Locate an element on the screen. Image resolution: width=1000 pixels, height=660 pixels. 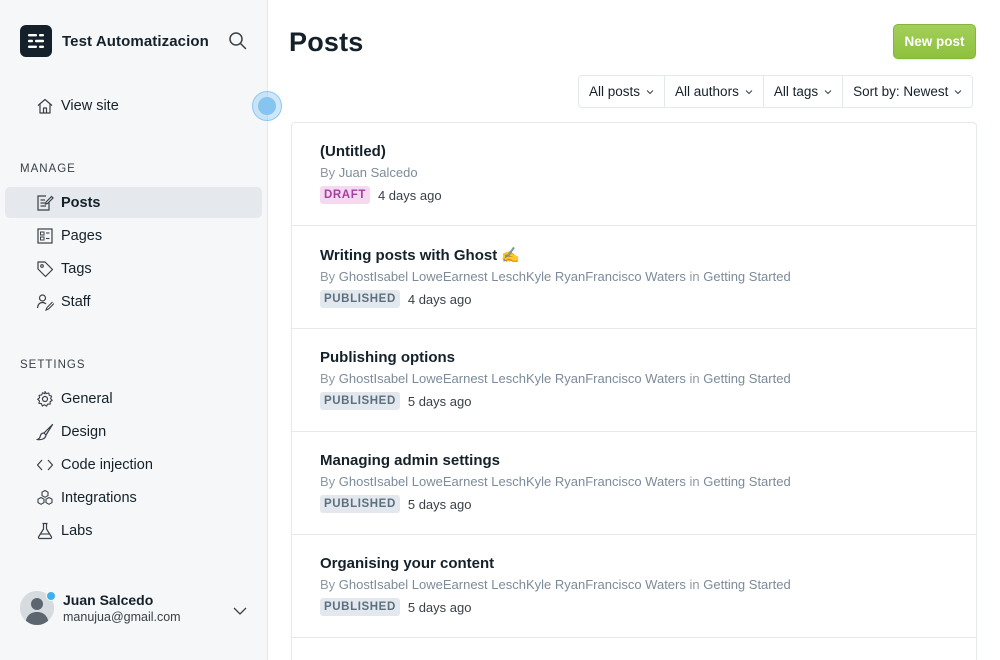
posts-icon is located at coordinates (45, 203).